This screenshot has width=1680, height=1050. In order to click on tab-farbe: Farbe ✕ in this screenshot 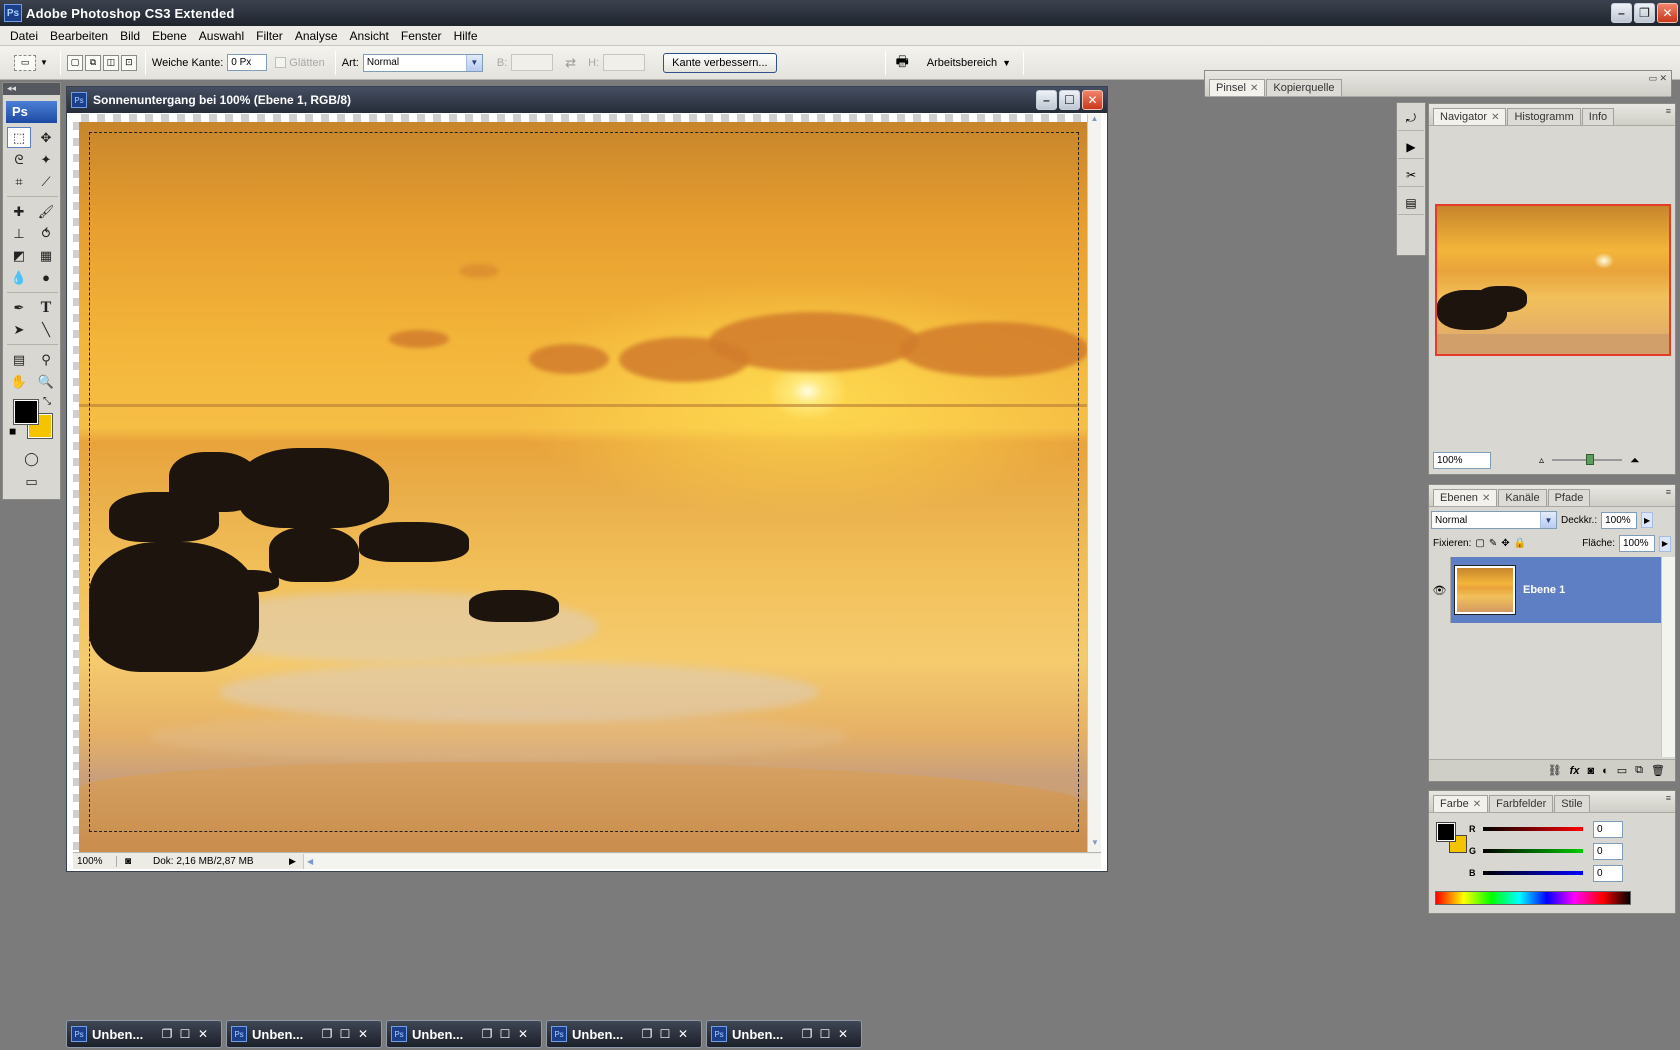, I will do `click(1461, 803)`.